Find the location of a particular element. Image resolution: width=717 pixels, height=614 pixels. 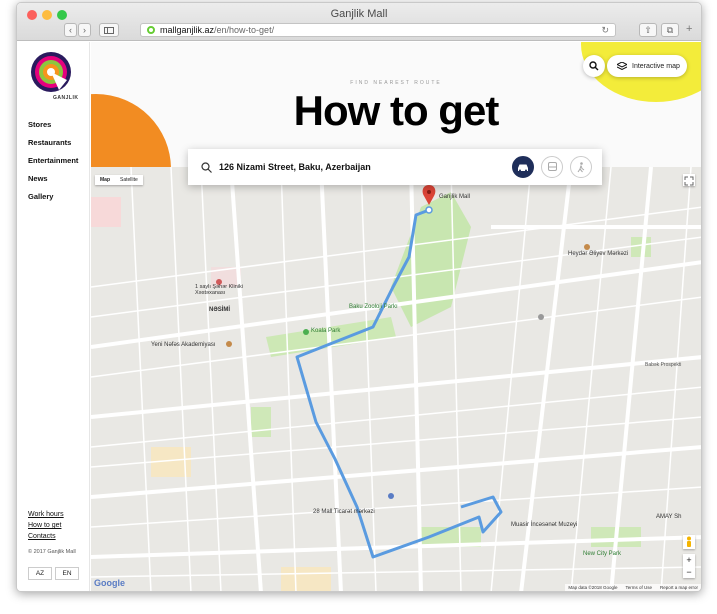

map-type-control: Map Satellite is located at coordinates (119, 180).